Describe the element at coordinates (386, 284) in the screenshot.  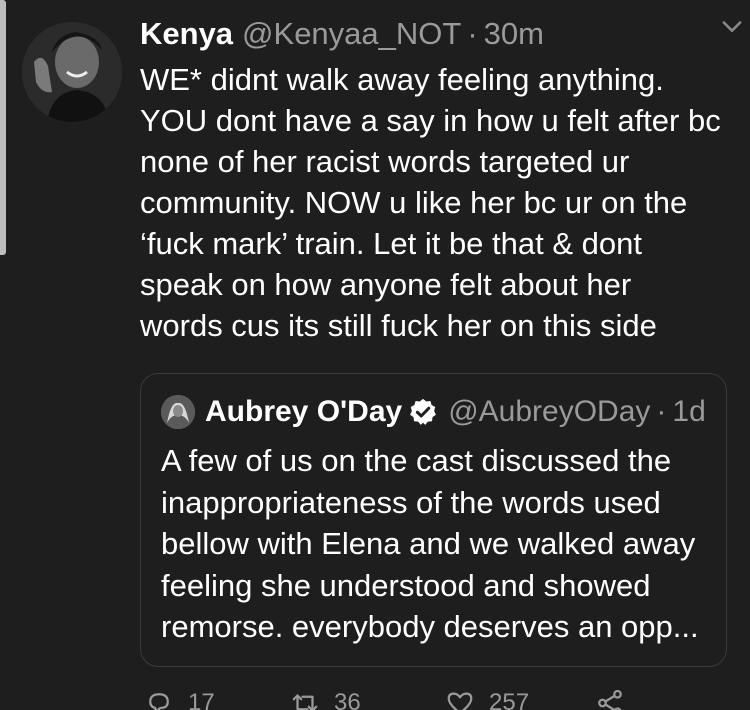
I see `tweet-text-line: speak on how anyone felt about her` at that location.